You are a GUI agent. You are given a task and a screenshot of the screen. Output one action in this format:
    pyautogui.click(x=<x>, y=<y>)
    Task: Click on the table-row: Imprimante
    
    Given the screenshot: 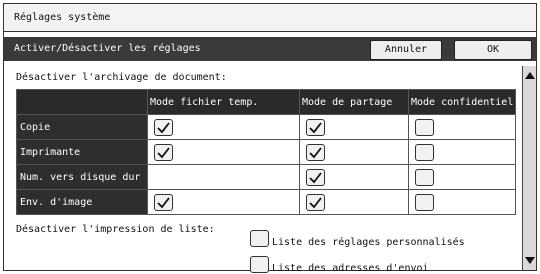 What is the action you would take?
    pyautogui.click(x=266, y=152)
    